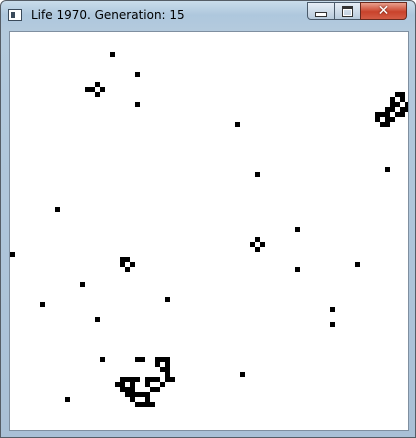 This screenshot has width=416, height=438. I want to click on window-title: Life 1970. Generation: 15, so click(108, 15).